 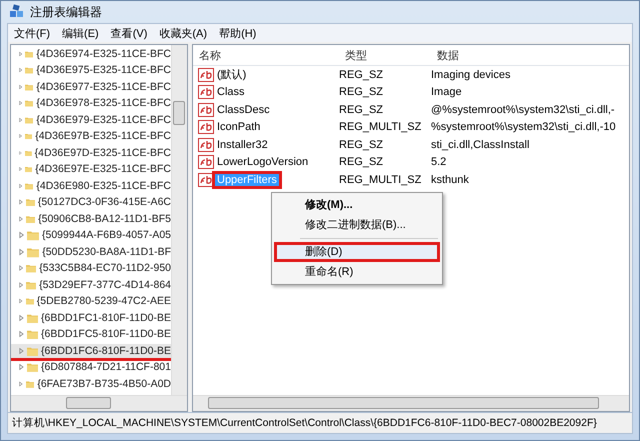 What do you see at coordinates (263, 162) in the screenshot?
I see `value-name: LowerLogoVersion` at bounding box center [263, 162].